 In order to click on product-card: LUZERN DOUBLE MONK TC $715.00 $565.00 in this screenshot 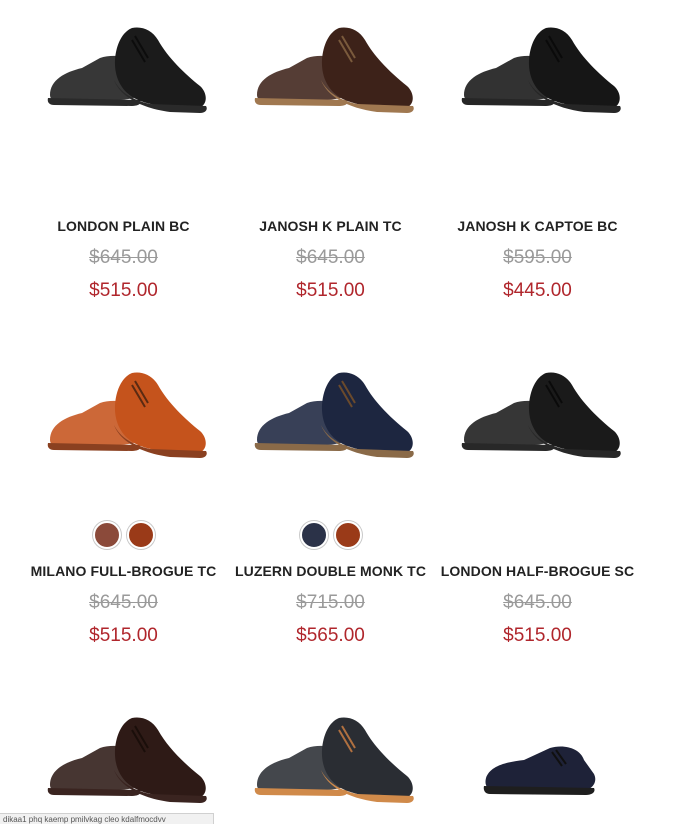, I will do `click(330, 517)`.